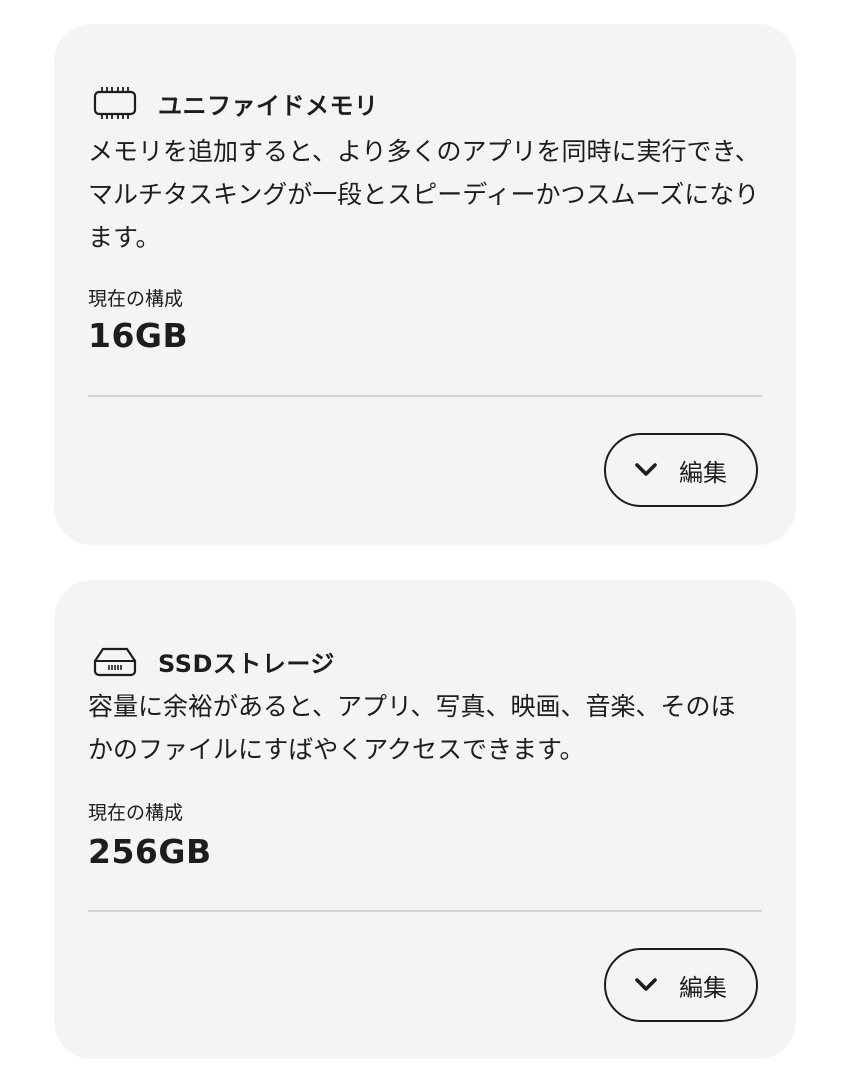 Image resolution: width=851 pixels, height=1080 pixels. Describe the element at coordinates (425, 396) in the screenshot. I see `memory-divider` at that location.